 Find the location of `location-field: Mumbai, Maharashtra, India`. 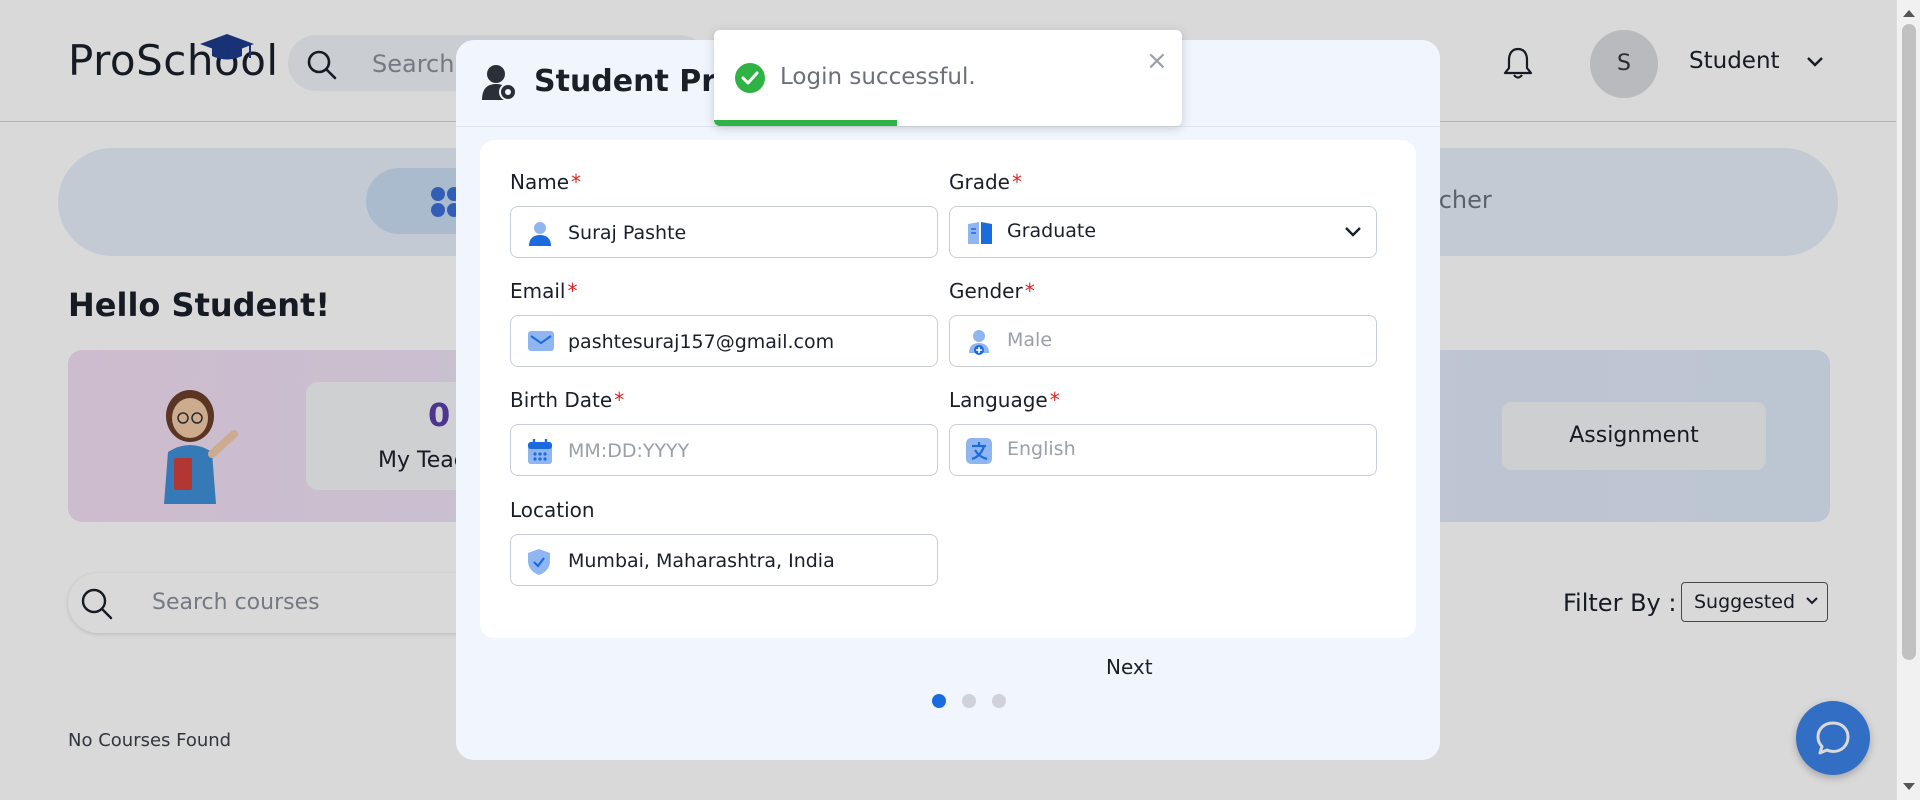

location-field: Mumbai, Maharashtra, India is located at coordinates (724, 560).